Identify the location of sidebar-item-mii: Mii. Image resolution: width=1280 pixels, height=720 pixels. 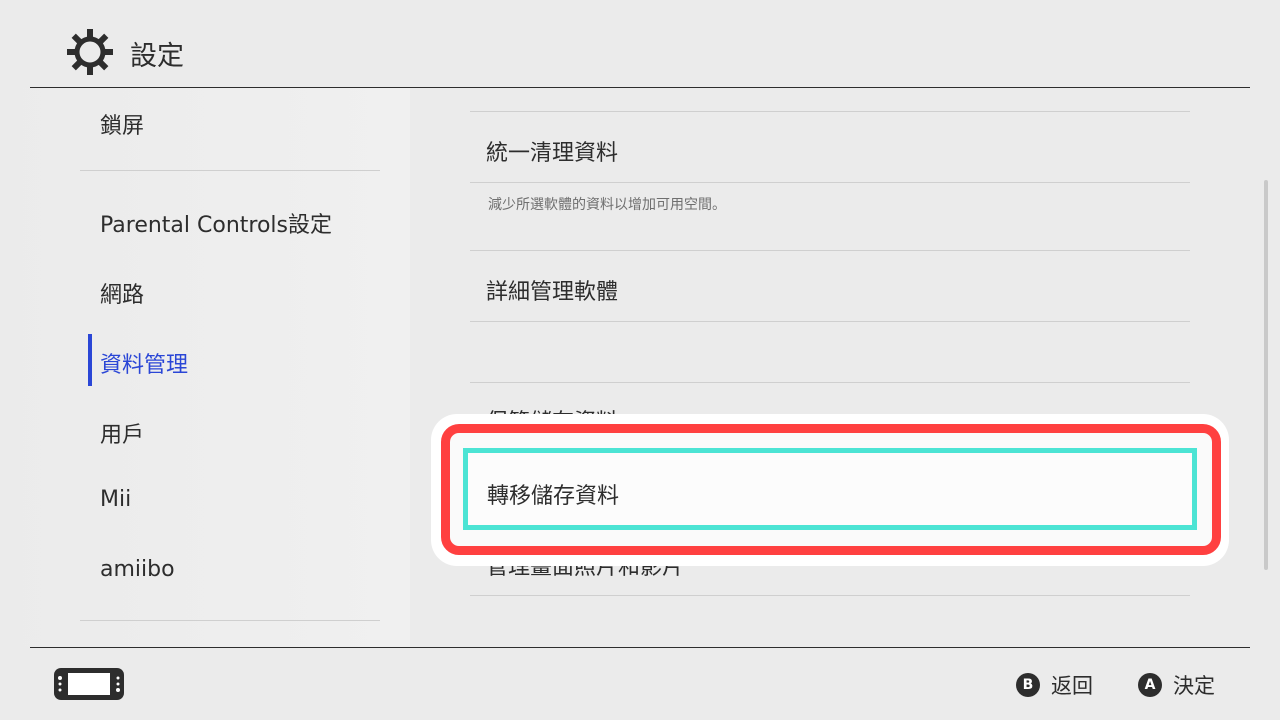
(115, 499).